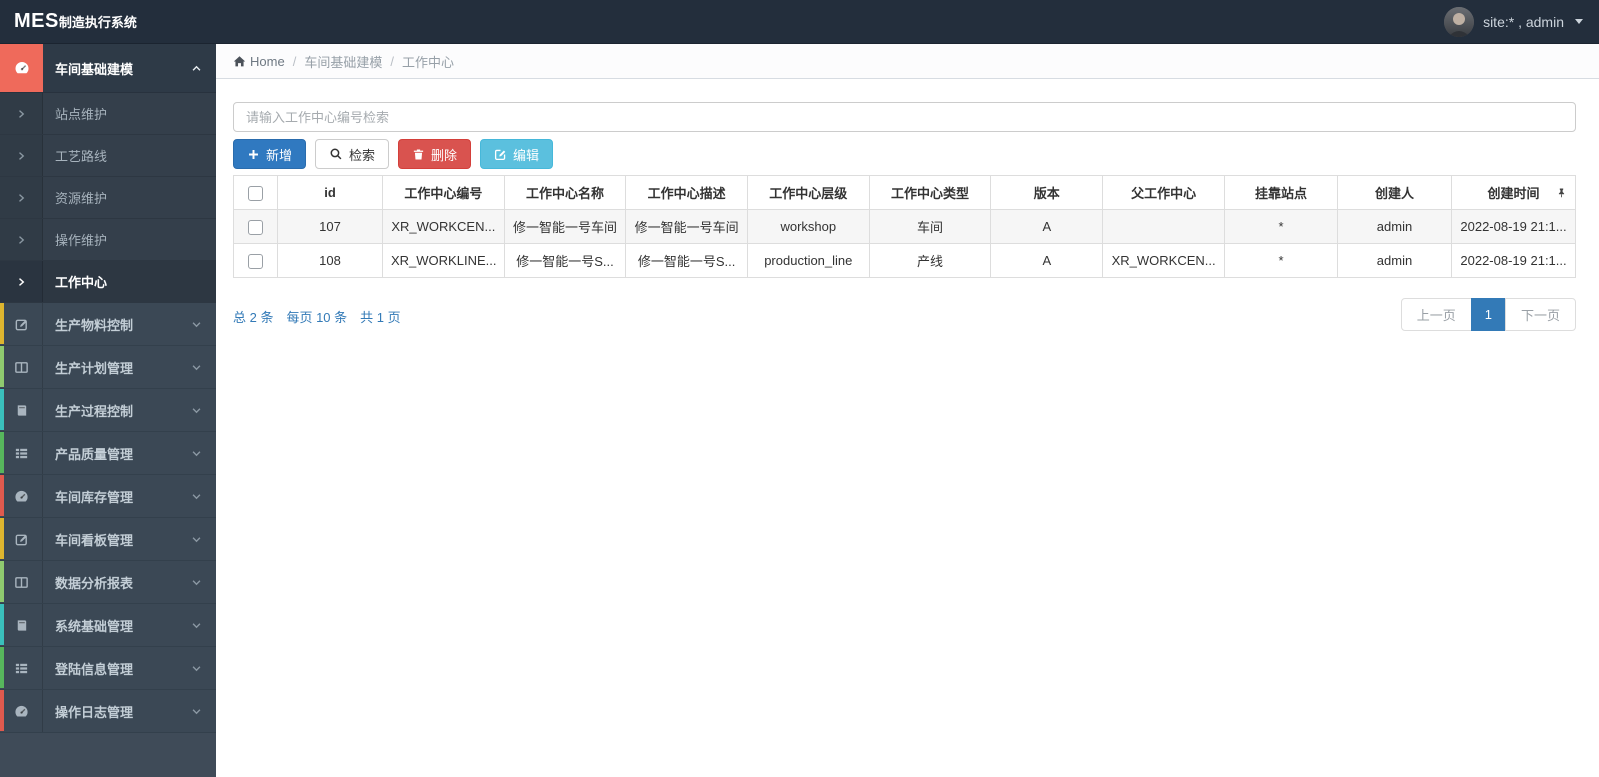  I want to click on sidebar-item-label: 工艺路线, so click(81, 156).